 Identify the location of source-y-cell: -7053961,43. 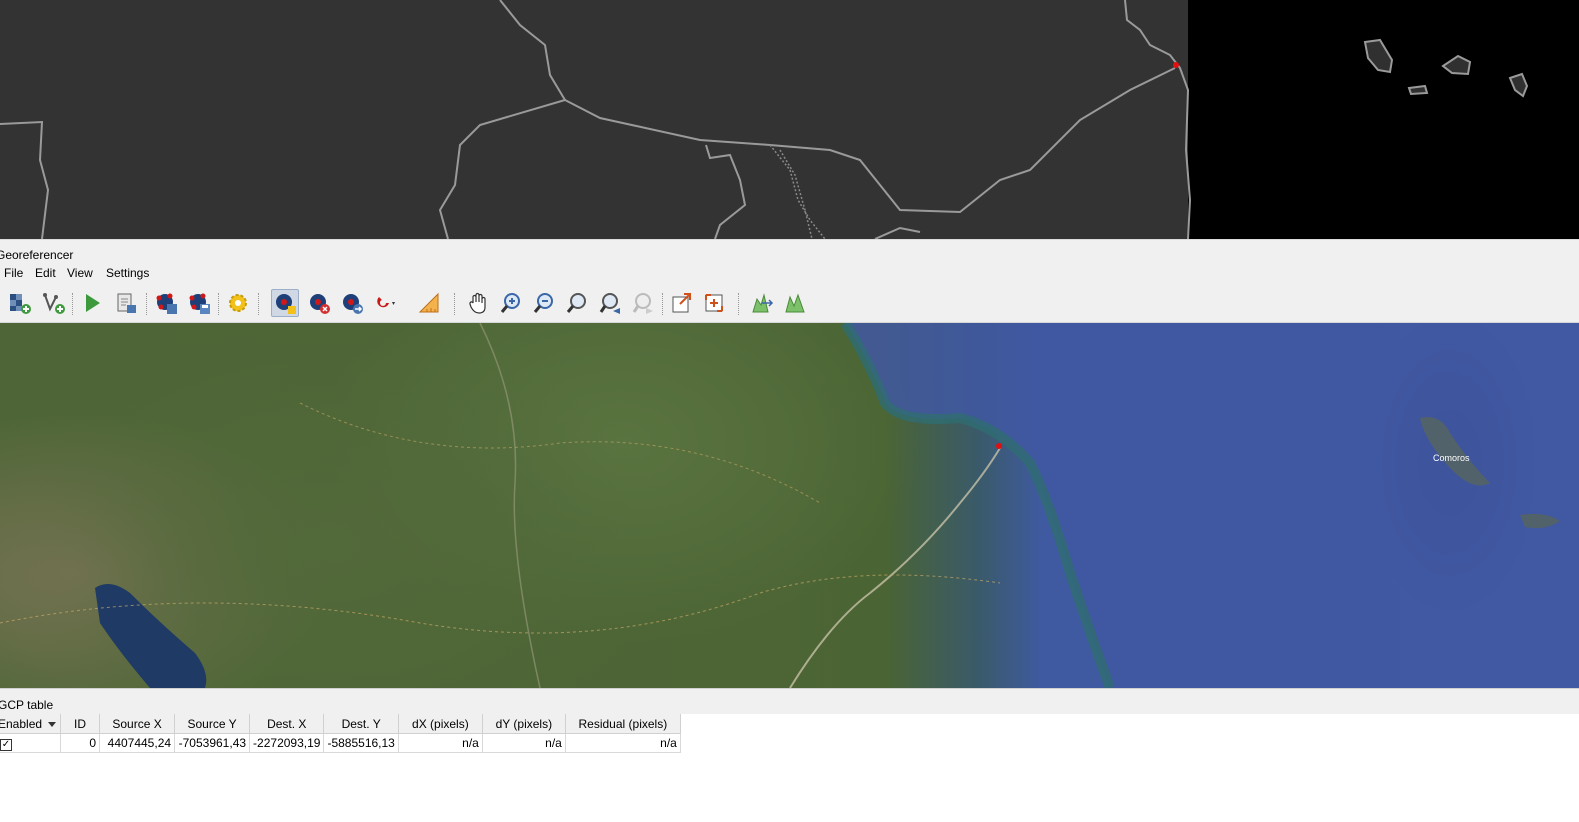
(212, 743).